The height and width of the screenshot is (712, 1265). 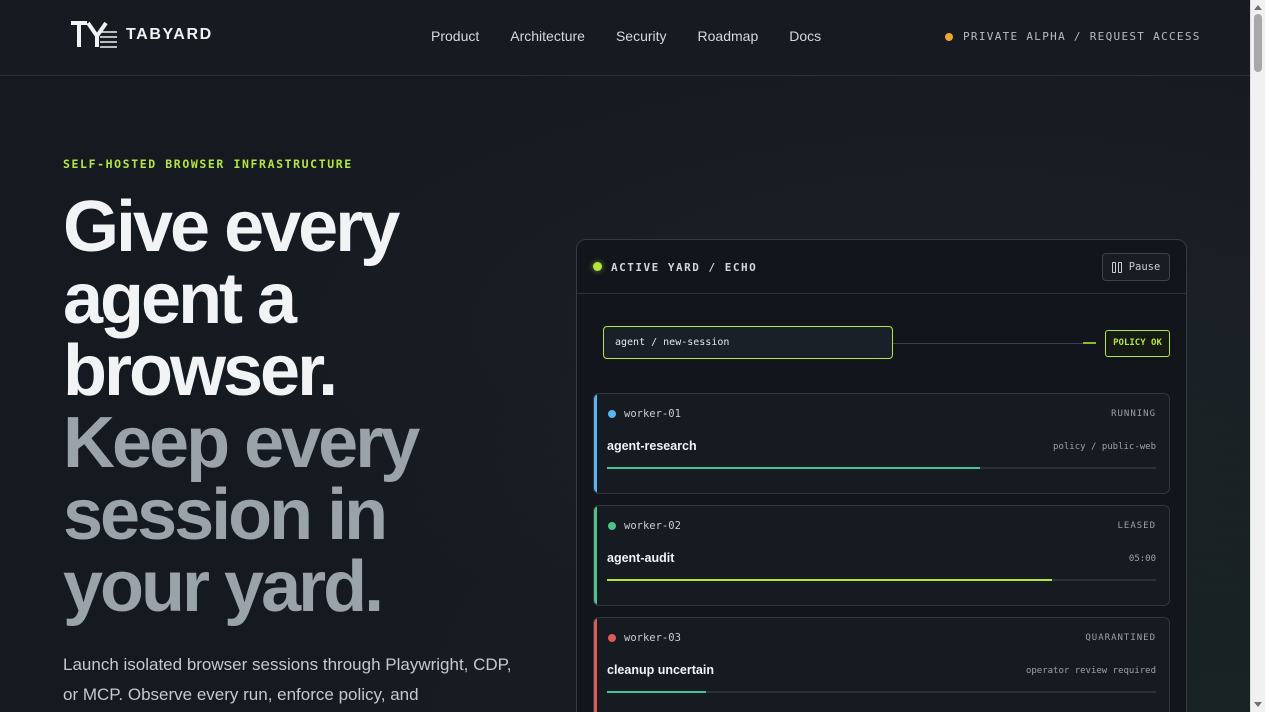 What do you see at coordinates (1089, 343) in the screenshot?
I see `policy-connector-tip` at bounding box center [1089, 343].